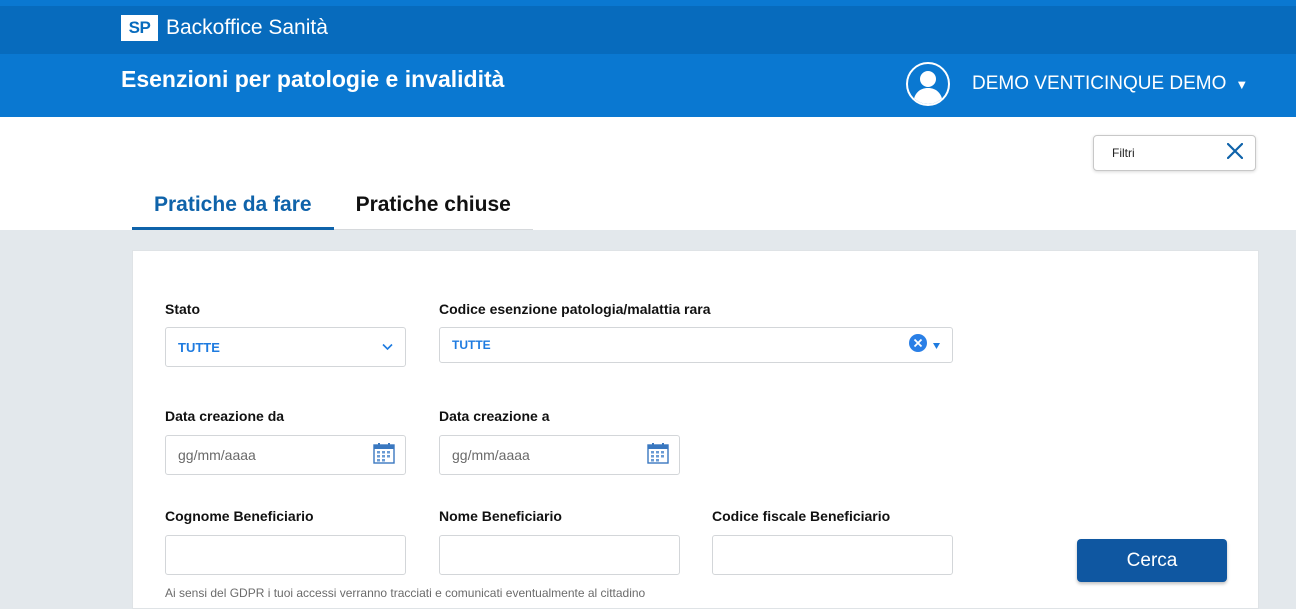 The height and width of the screenshot is (609, 1296). I want to click on codice-esenzione-label: Codice esenzione patologia/malattia rara, so click(575, 309).